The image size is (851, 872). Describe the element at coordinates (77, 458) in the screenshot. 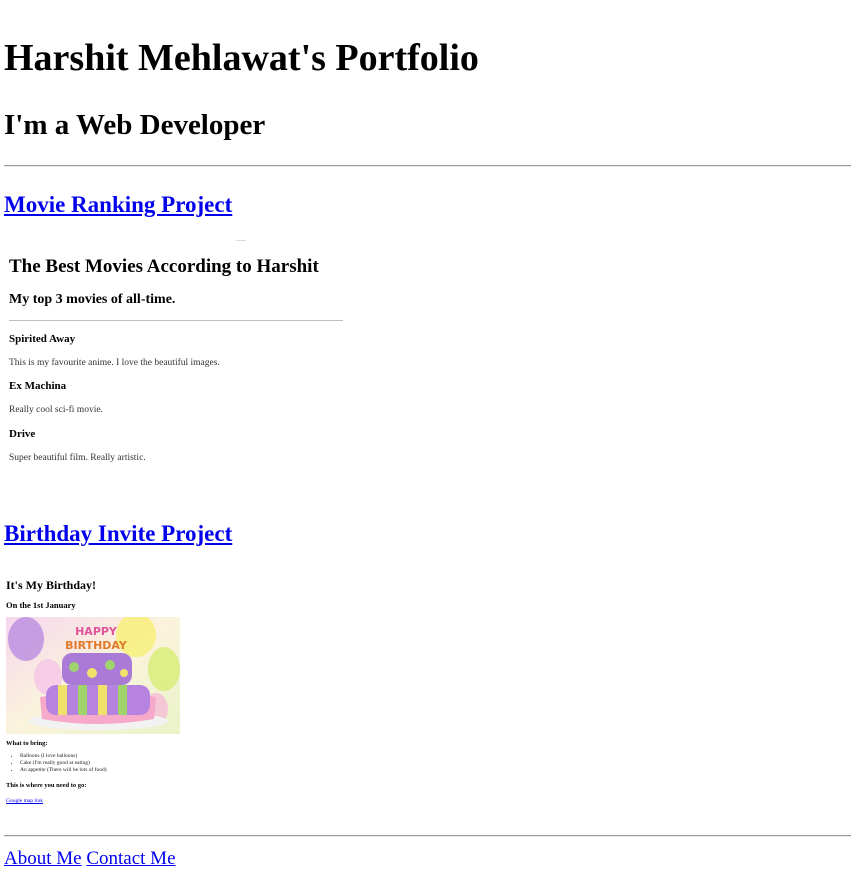

I see `movie-description: Super beautiful film. Really artistic.` at that location.